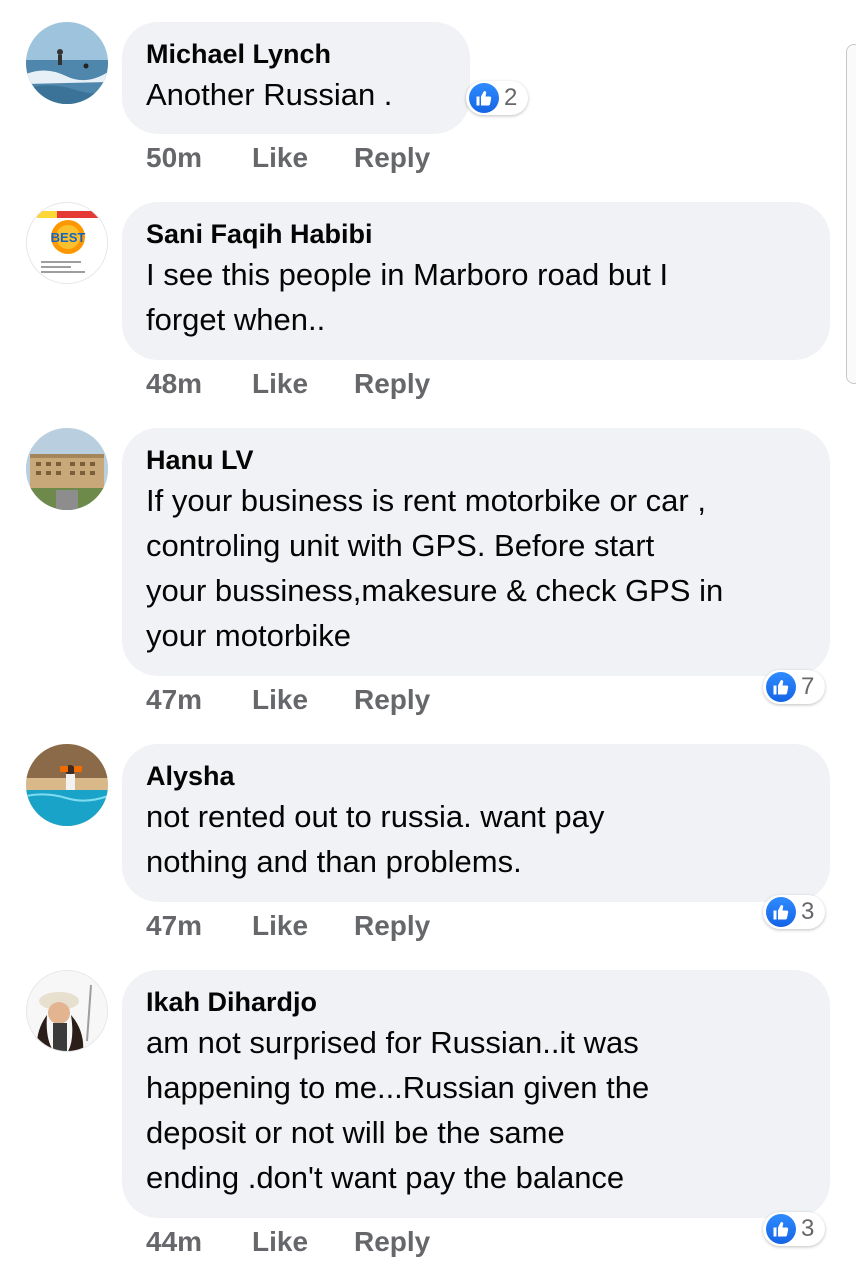 The width and height of the screenshot is (856, 1280). What do you see at coordinates (400, 545) in the screenshot?
I see `comment-text-line: controling unit with GPS. Before start` at bounding box center [400, 545].